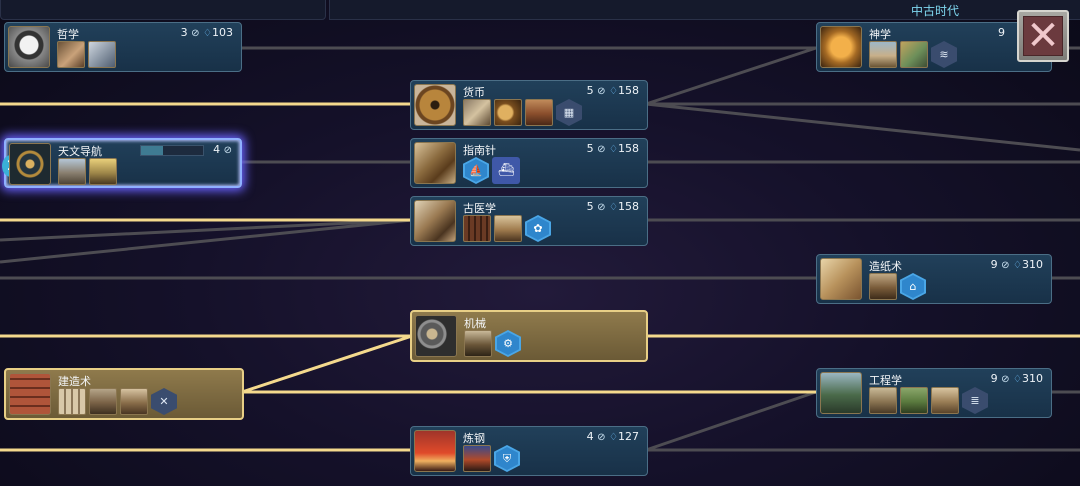 Image resolution: width=1080 pixels, height=486 pixels. I want to click on unlock-temple-icon, so click(71, 54).